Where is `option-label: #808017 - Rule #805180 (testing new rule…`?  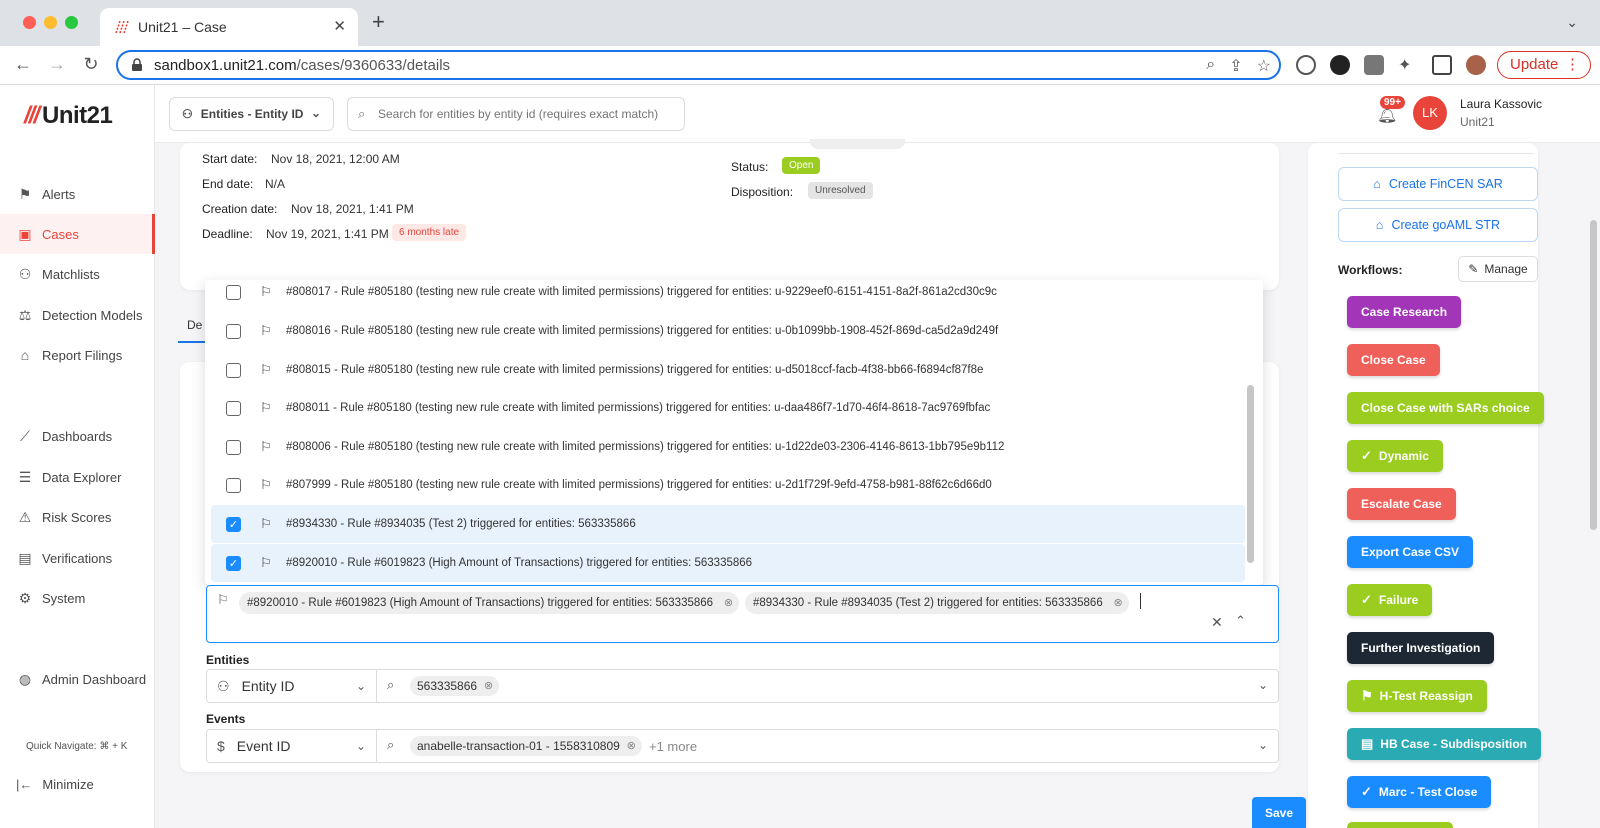 option-label: #808017 - Rule #805180 (testing new rule… is located at coordinates (641, 292).